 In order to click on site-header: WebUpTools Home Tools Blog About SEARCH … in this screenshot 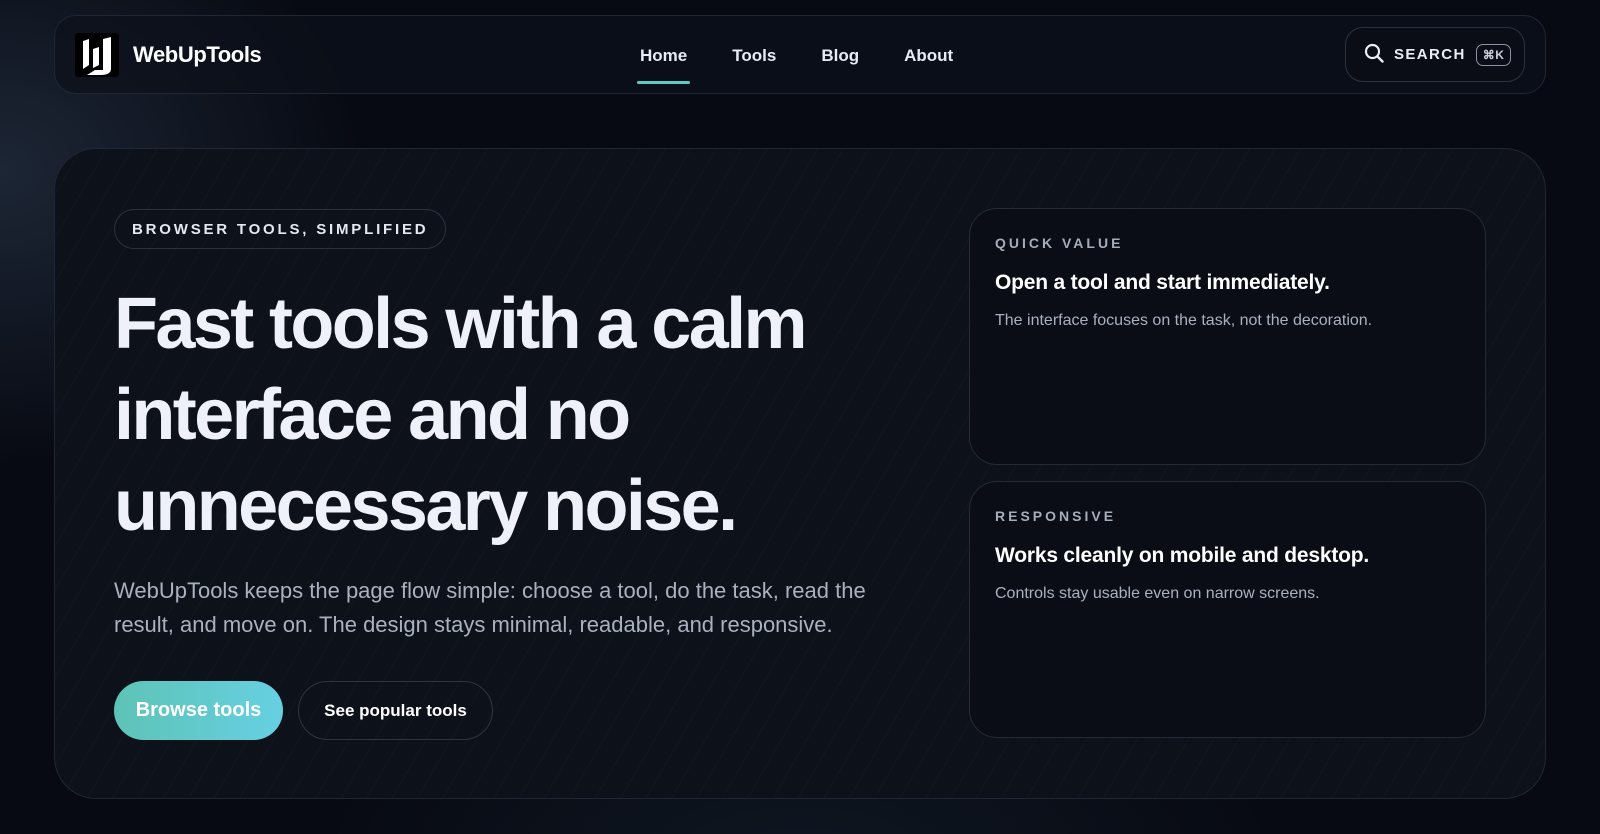, I will do `click(800, 54)`.